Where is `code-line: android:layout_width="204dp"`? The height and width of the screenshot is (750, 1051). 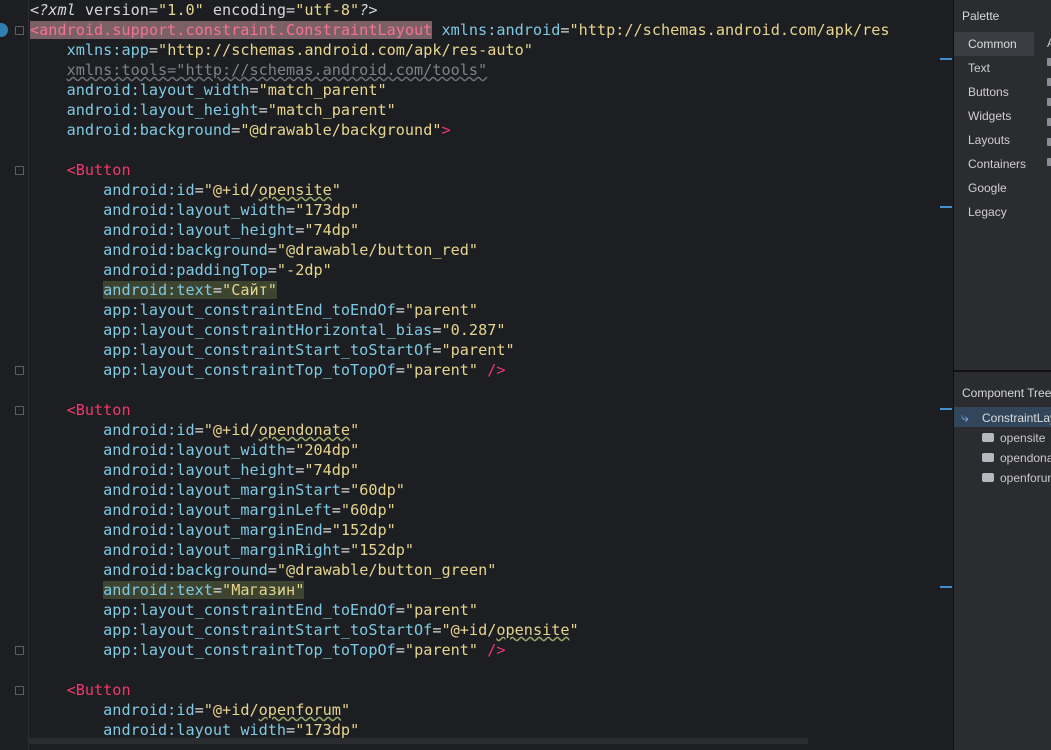 code-line: android:layout_width="204dp" is located at coordinates (460, 450).